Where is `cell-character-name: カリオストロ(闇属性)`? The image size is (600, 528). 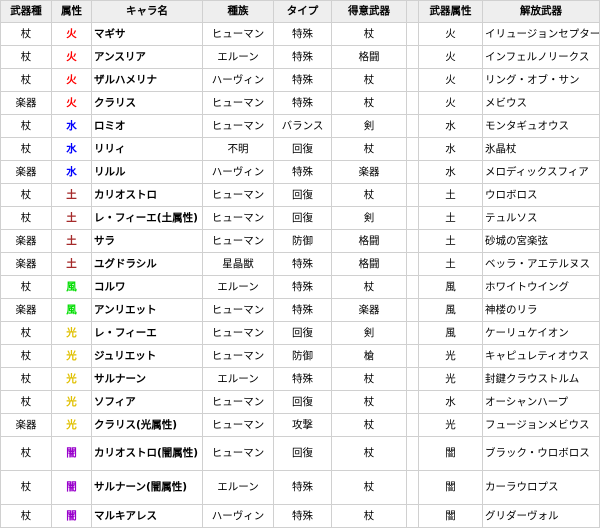
cell-character-name: カリオストロ(闇属性) is located at coordinates (147, 453).